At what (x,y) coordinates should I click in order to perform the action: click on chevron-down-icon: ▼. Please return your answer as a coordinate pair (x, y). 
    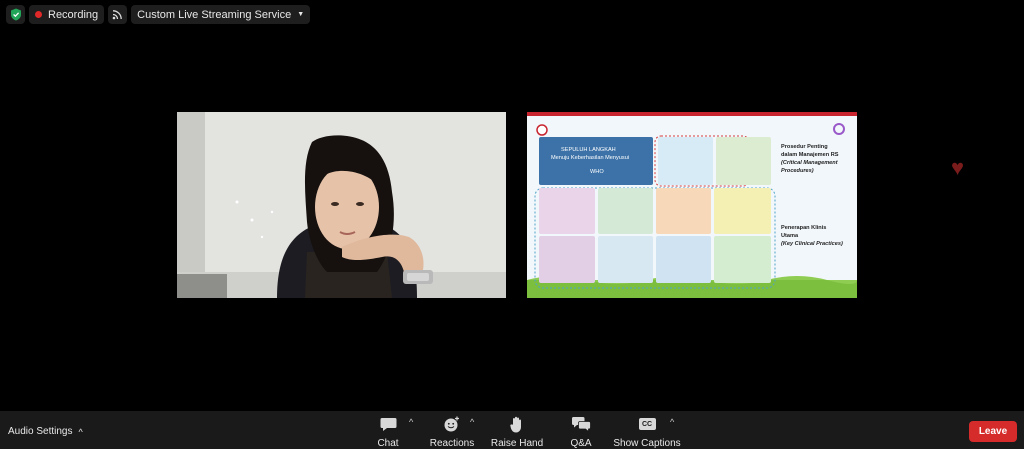
    Looking at the image, I should click on (301, 14).